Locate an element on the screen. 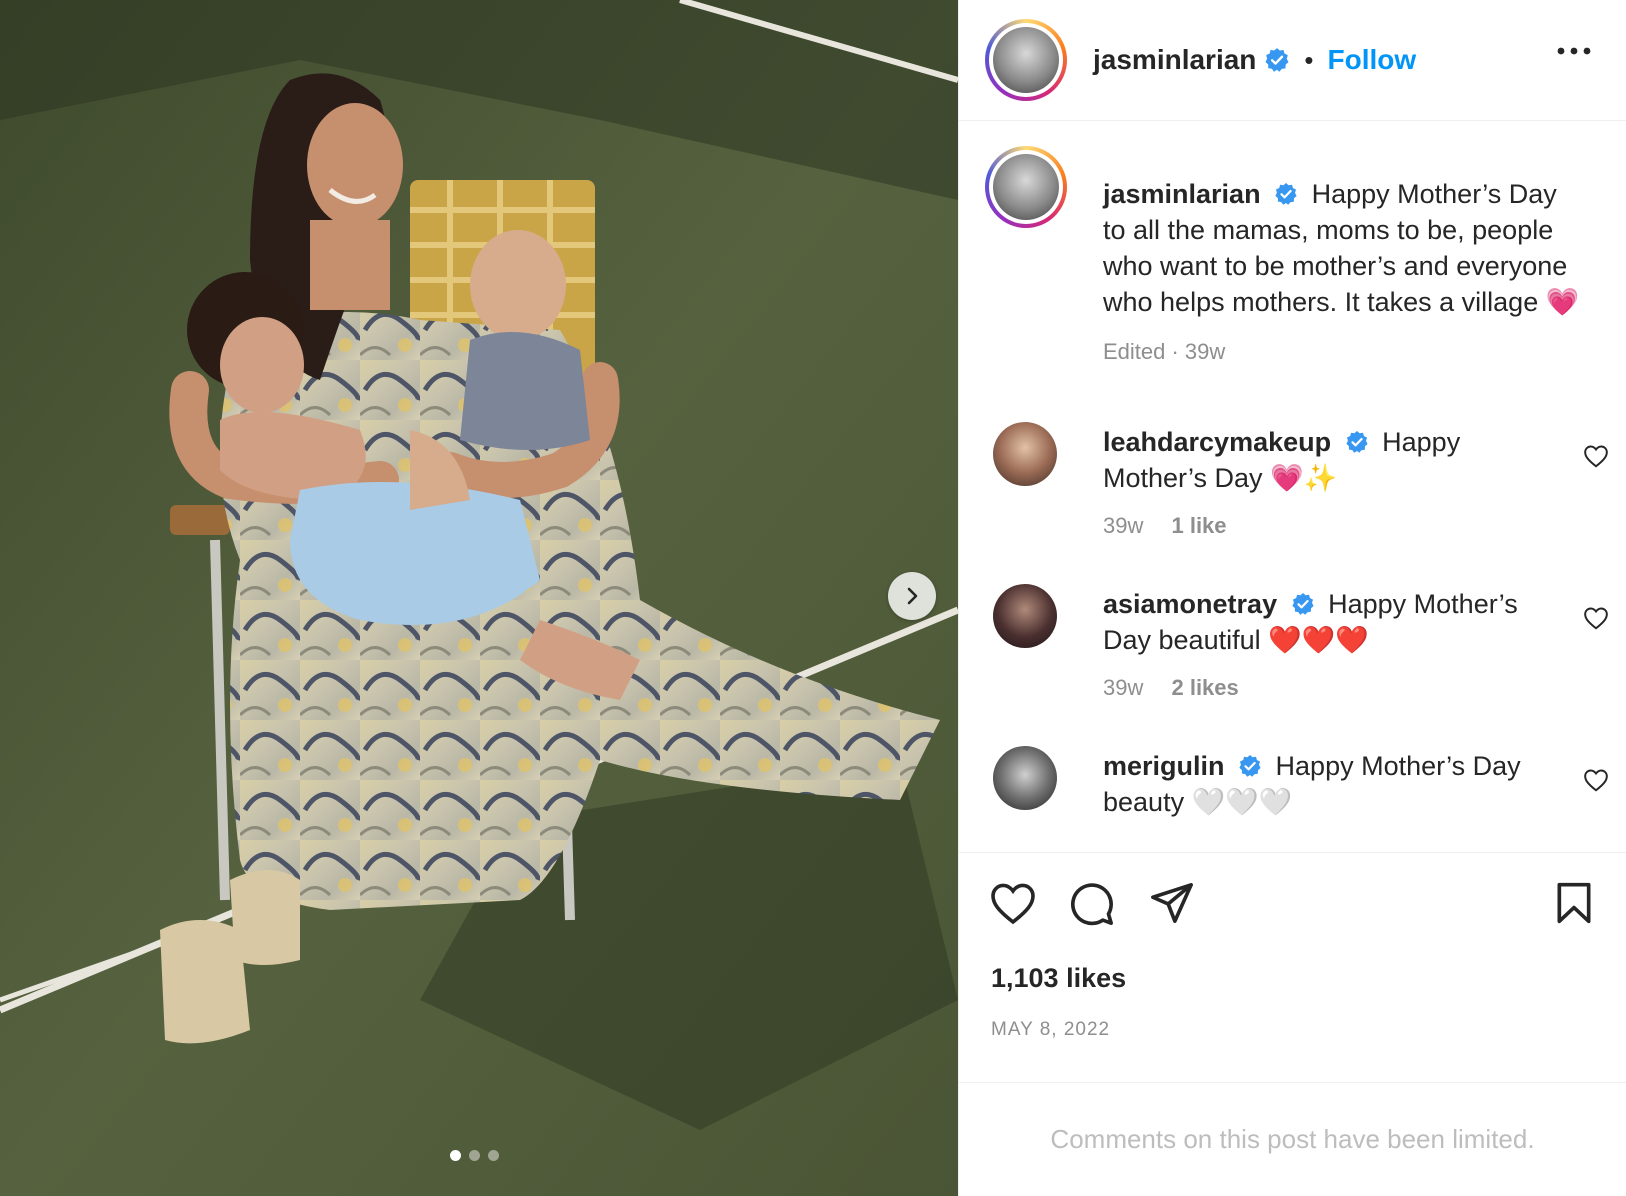  comment-likes: 2 likes is located at coordinates (1204, 687).